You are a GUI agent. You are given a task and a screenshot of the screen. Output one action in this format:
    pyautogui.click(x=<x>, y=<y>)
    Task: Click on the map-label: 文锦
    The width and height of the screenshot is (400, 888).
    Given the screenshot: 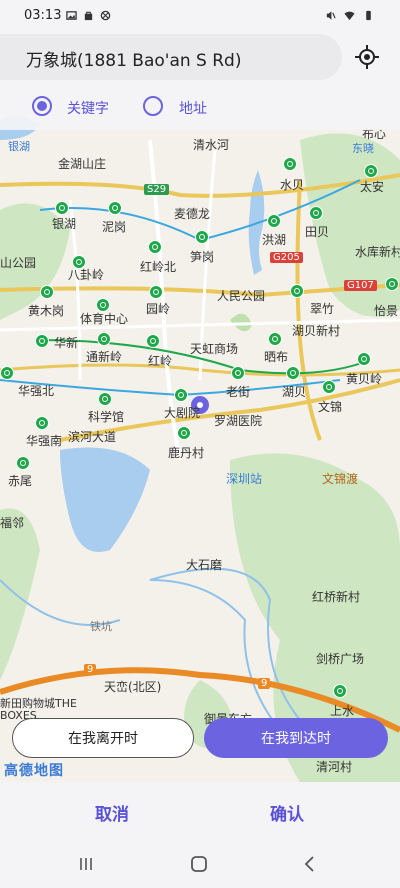 What is the action you would take?
    pyautogui.click(x=330, y=407)
    